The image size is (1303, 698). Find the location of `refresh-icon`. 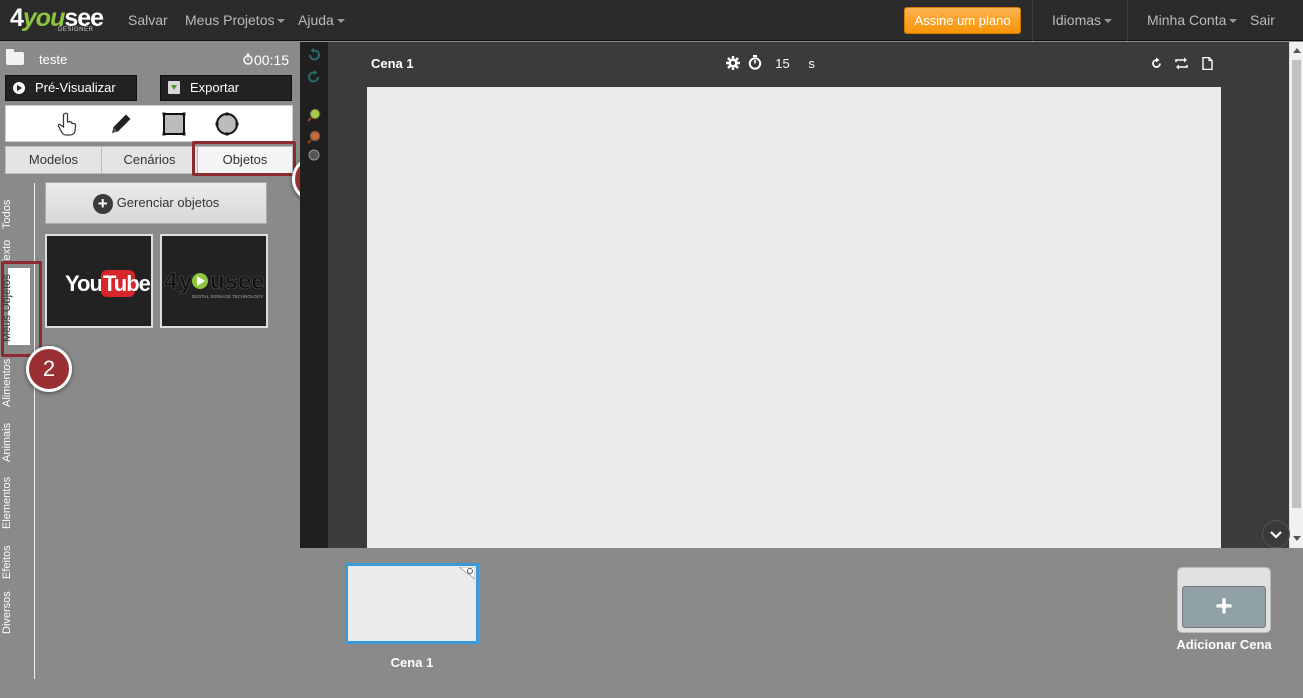

refresh-icon is located at coordinates (1156, 63).